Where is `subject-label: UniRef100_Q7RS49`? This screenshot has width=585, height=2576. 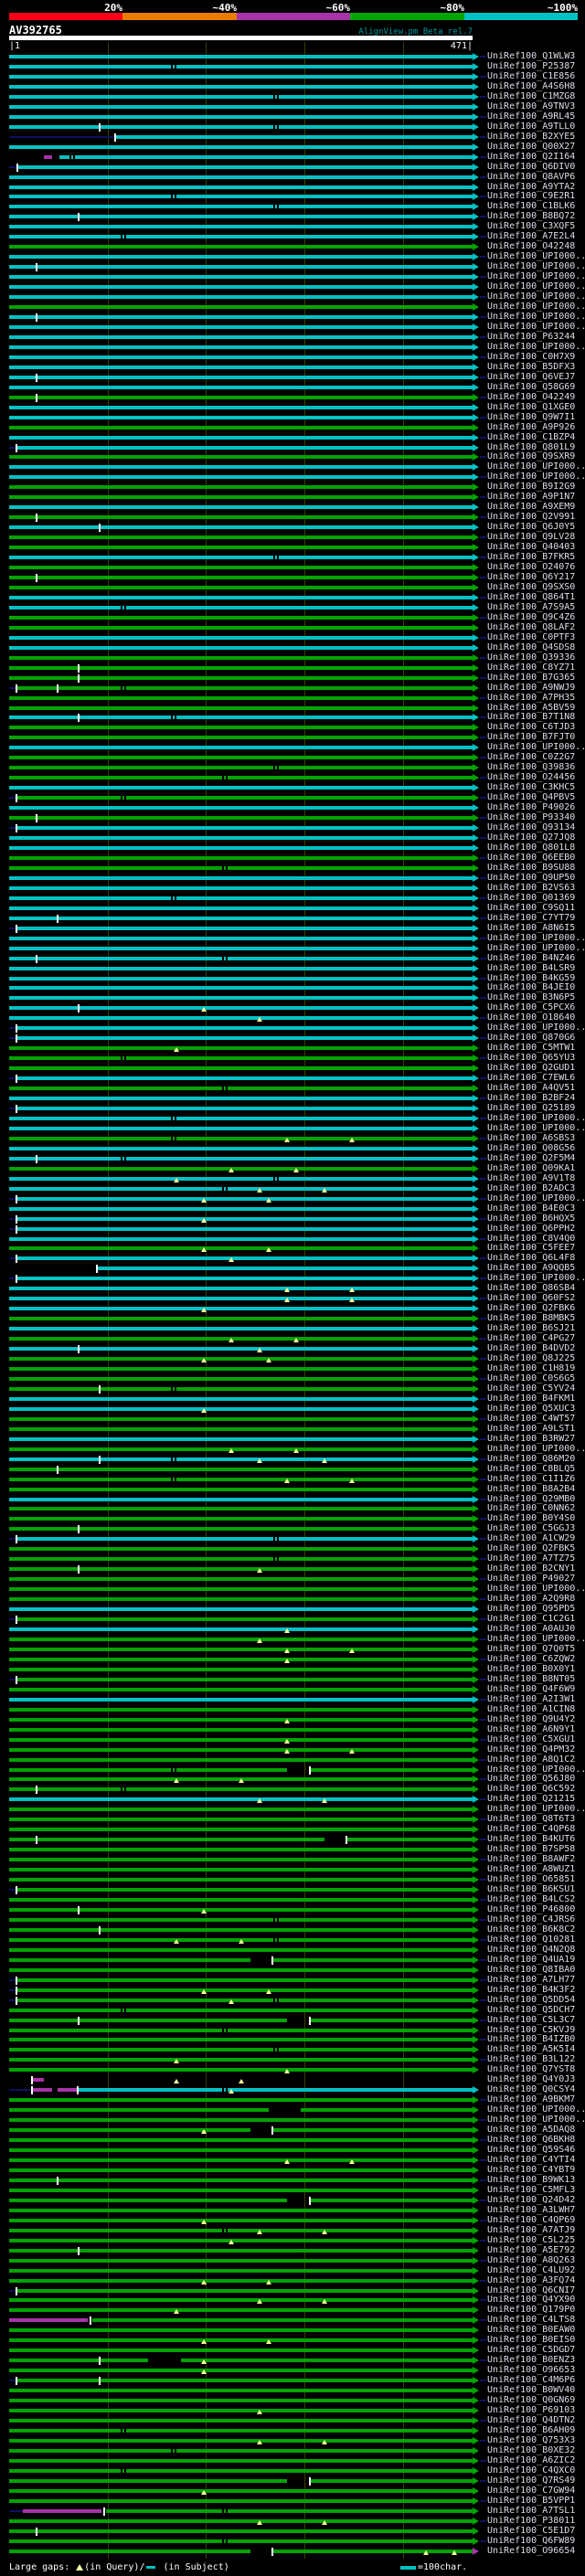
subject-label: UniRef100_Q7RS49 is located at coordinates (536, 2480).